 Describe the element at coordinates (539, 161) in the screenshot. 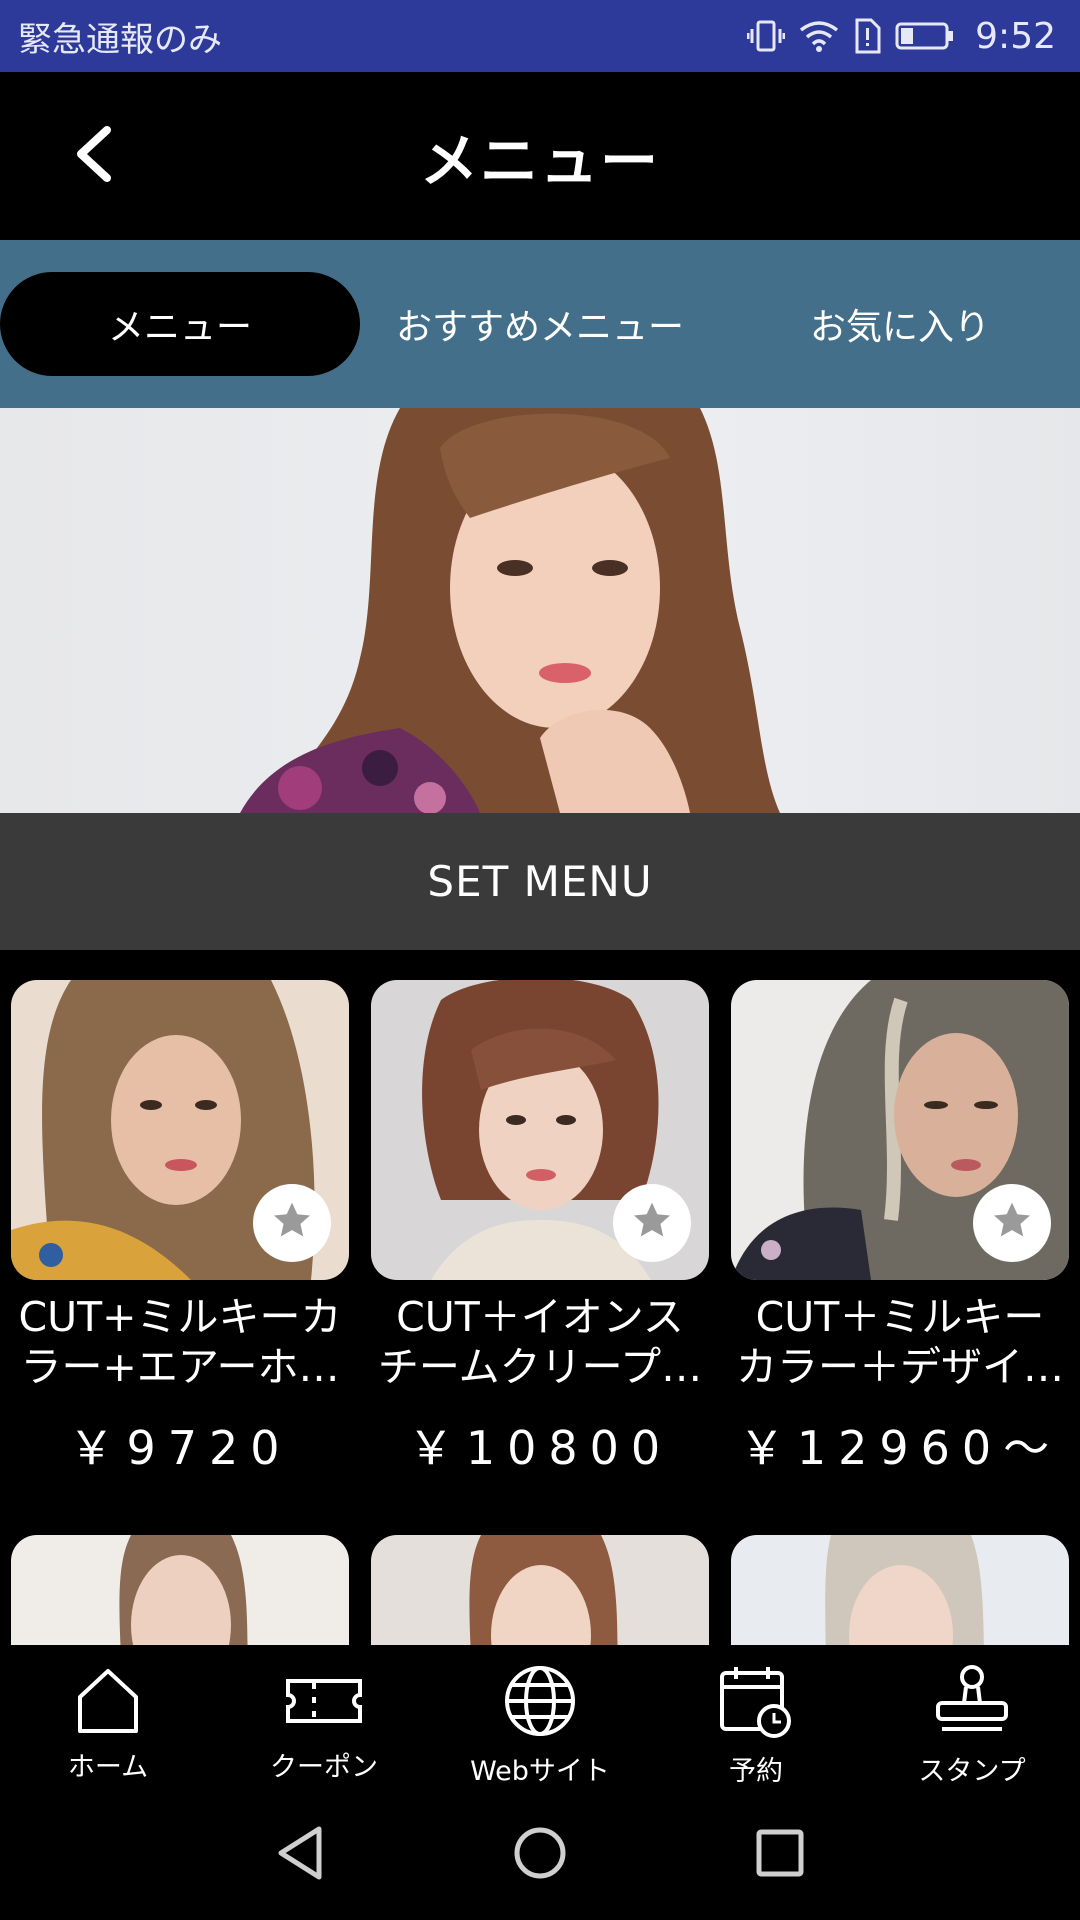

I see `page-title: メニュー` at that location.